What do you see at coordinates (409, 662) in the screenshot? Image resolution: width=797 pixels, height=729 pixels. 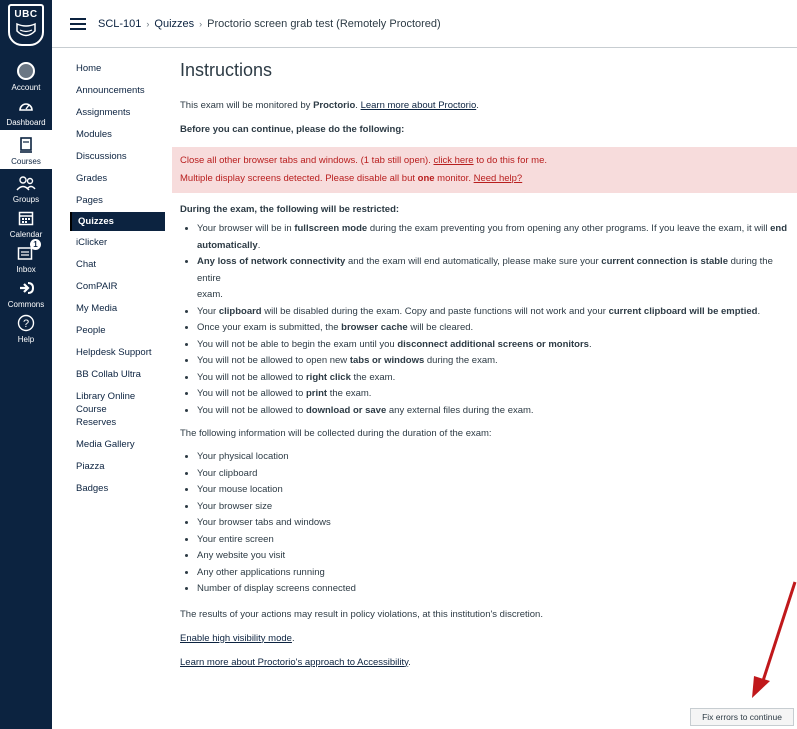 I see `accessibility-end: .` at bounding box center [409, 662].